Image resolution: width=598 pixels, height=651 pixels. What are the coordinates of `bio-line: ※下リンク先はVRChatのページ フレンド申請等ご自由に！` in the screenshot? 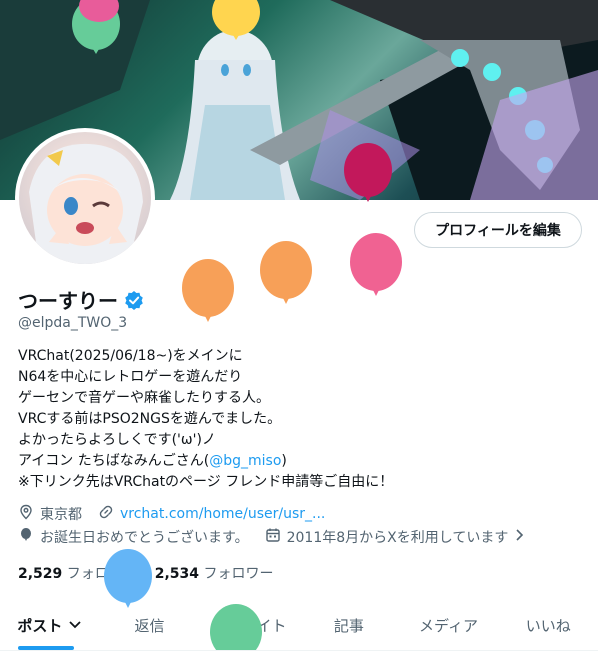 It's located at (206, 482).